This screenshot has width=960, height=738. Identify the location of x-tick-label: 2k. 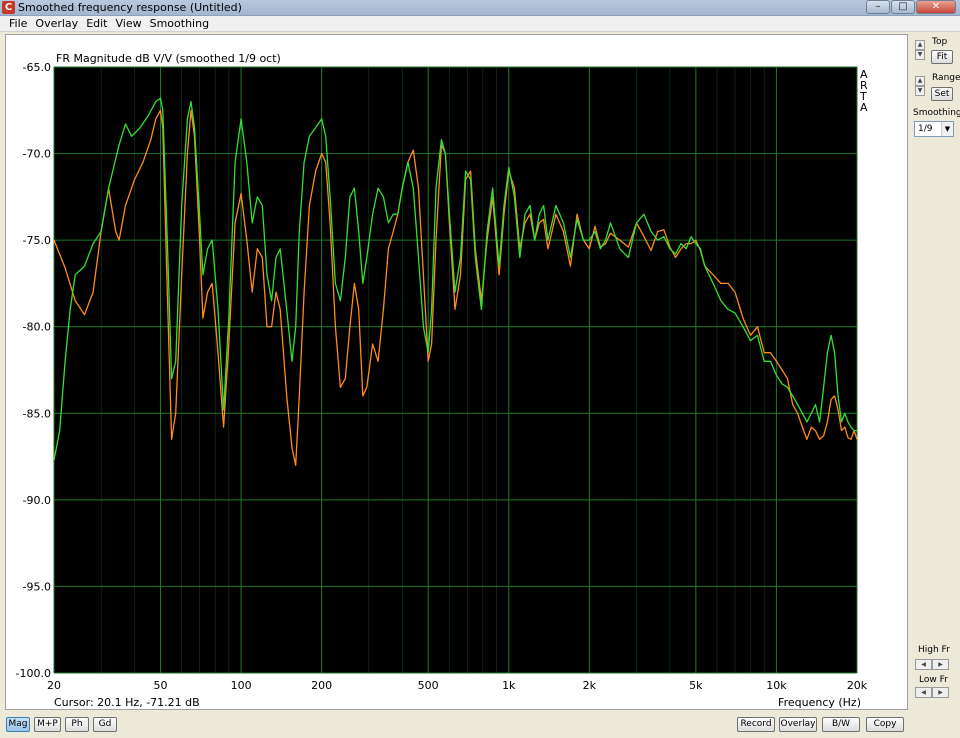
(590, 685).